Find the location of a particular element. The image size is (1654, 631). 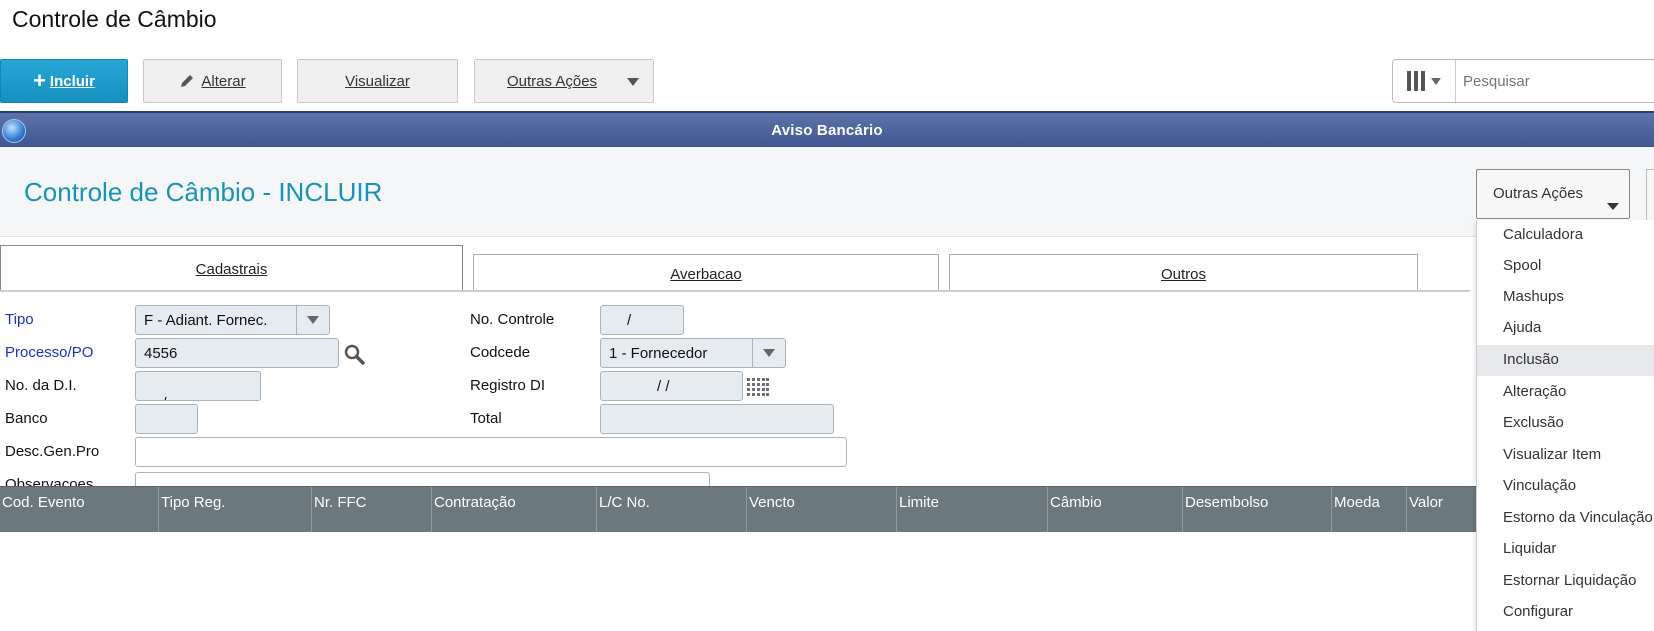

alterar-button: Alterar is located at coordinates (212, 81).